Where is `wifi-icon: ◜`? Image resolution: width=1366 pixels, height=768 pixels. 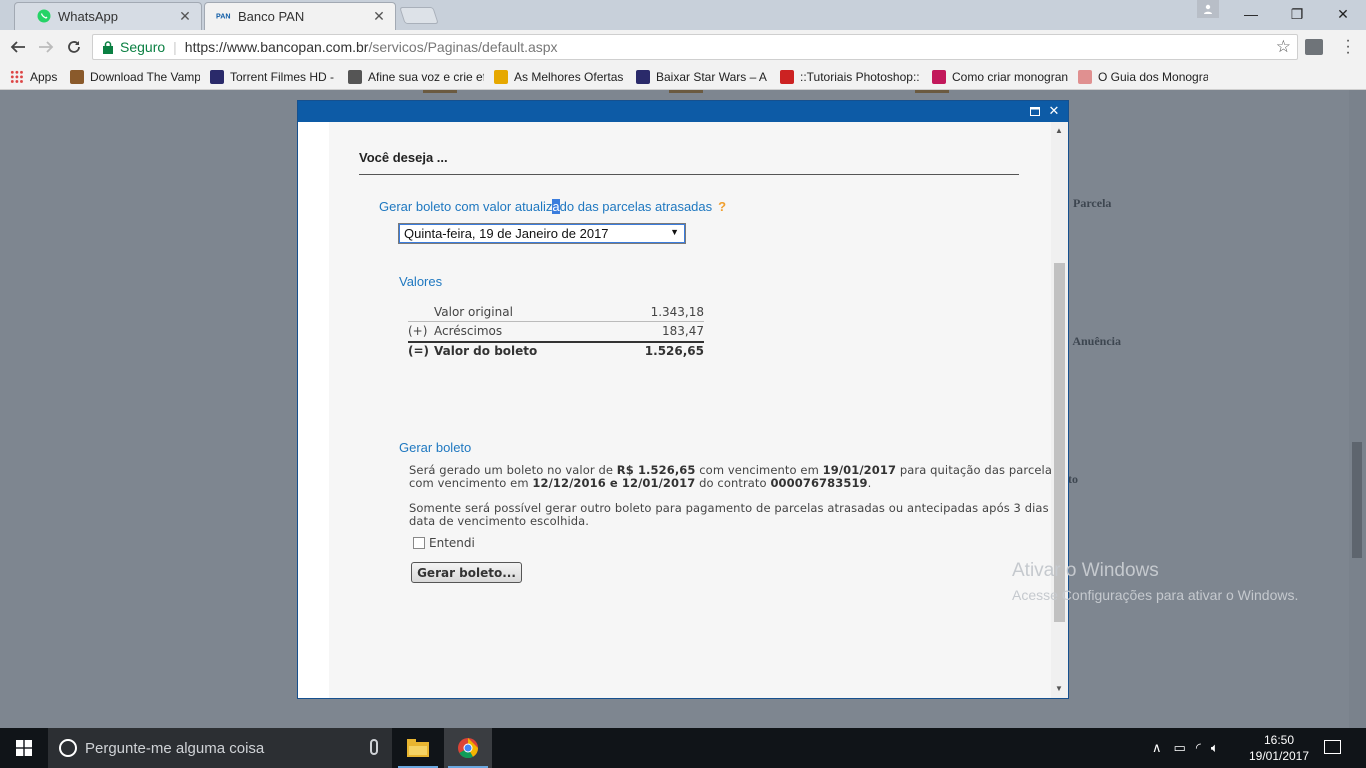 wifi-icon: ◜ is located at coordinates (1198, 748).